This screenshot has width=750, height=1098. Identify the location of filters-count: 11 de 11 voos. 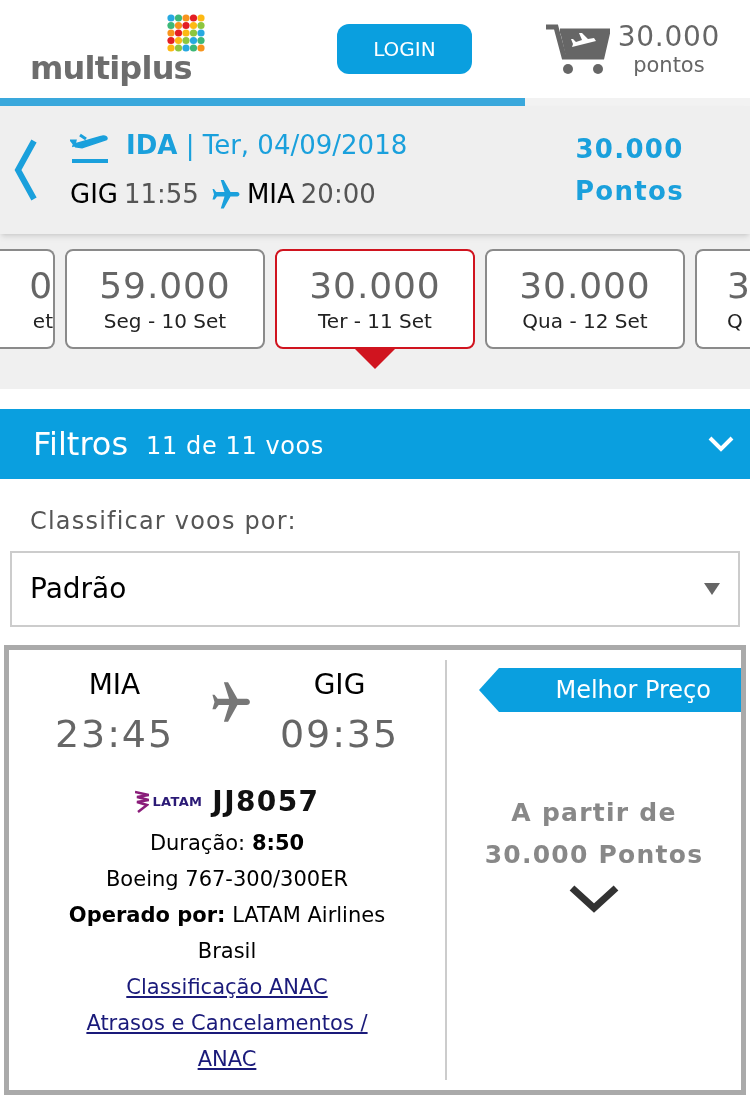
(235, 446).